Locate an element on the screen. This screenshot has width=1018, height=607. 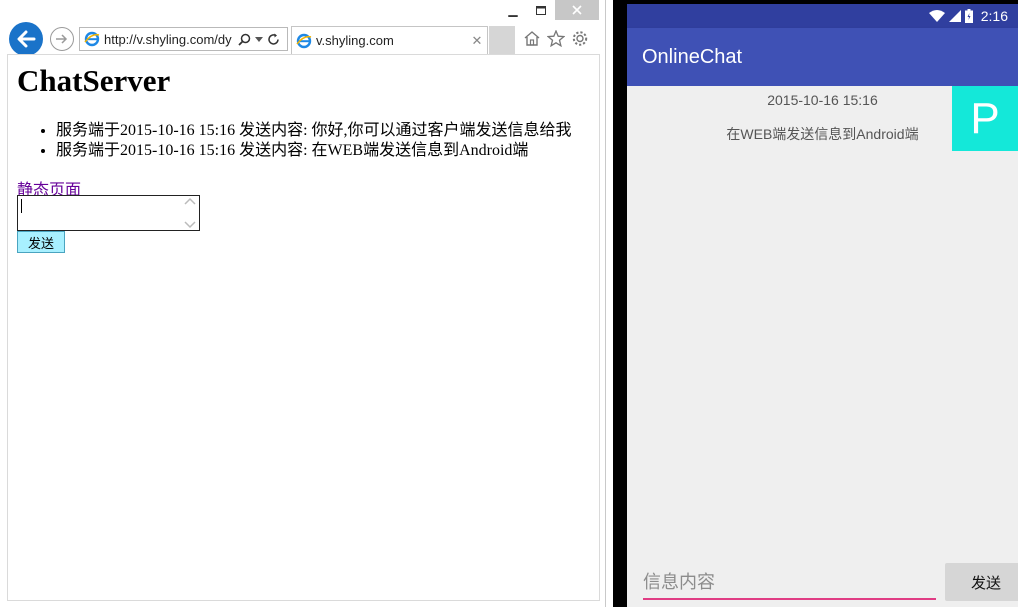
navigation-bar: http://v.shyling.com/dy v.shyling.com ✕ is located at coordinates (303, 39).